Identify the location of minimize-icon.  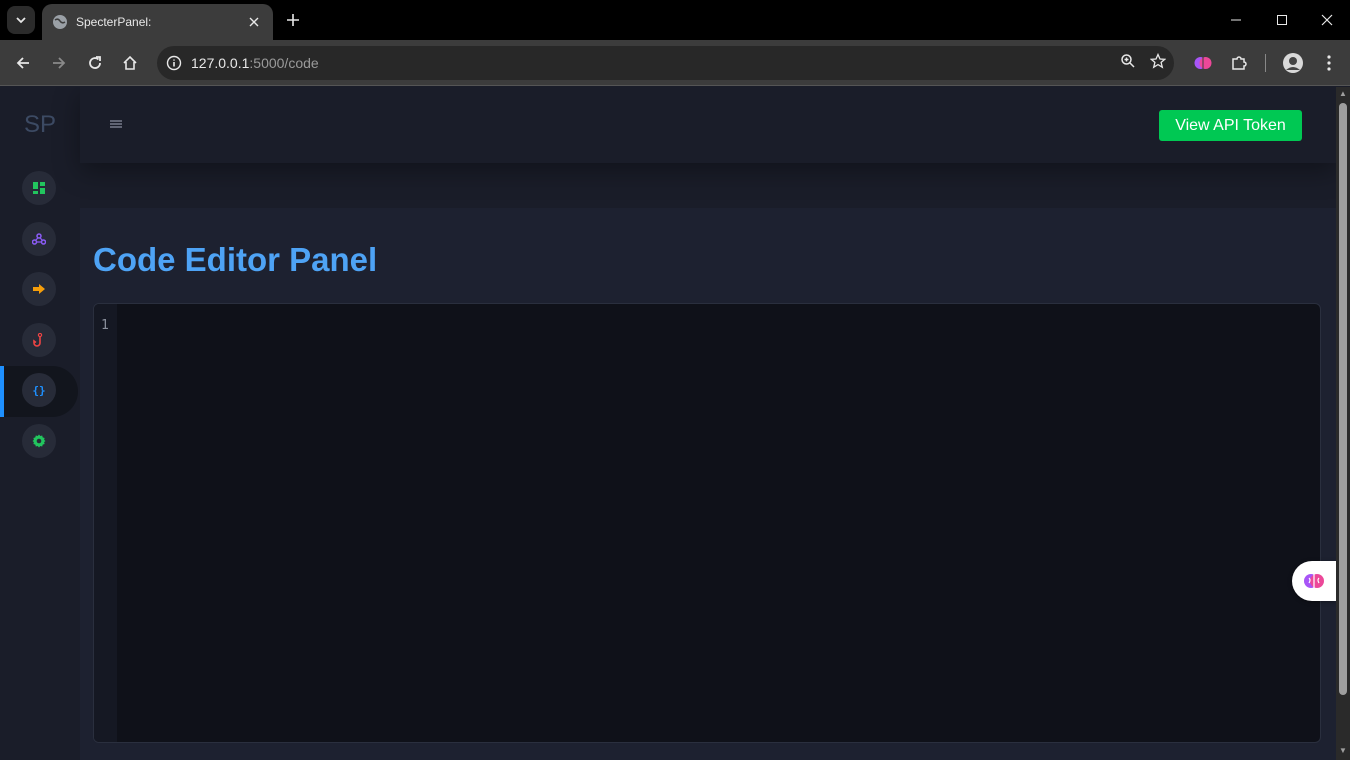
(1236, 20).